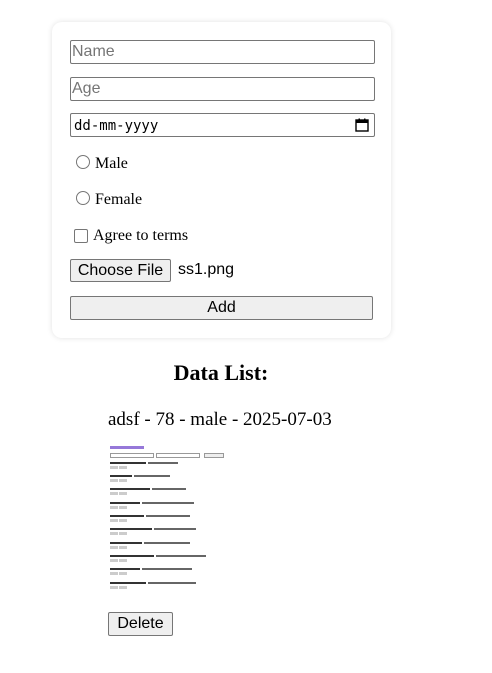 The image size is (492, 673). I want to click on name-input, so click(222, 52).